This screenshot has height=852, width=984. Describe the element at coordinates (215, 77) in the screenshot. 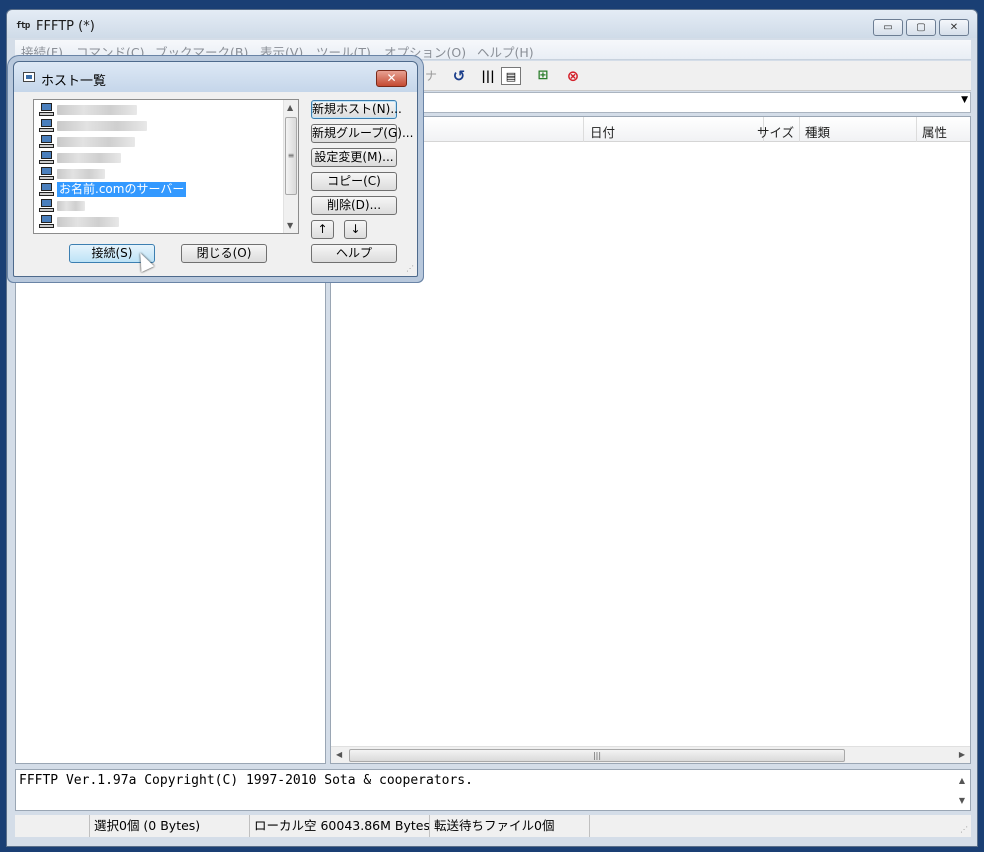

I see `dialog-title-bar: ホスト一覧 ✕` at that location.